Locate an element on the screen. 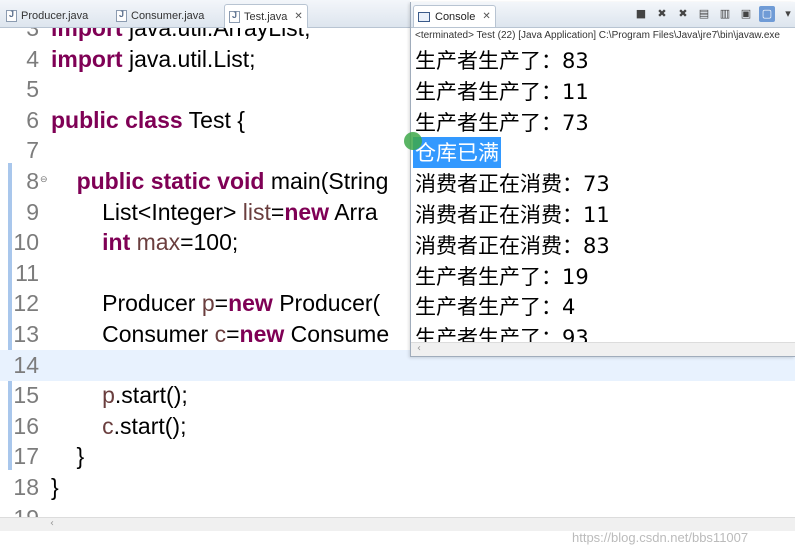 This screenshot has width=795, height=557. console-line: 消费者正在消费：73 is located at coordinates (512, 183).